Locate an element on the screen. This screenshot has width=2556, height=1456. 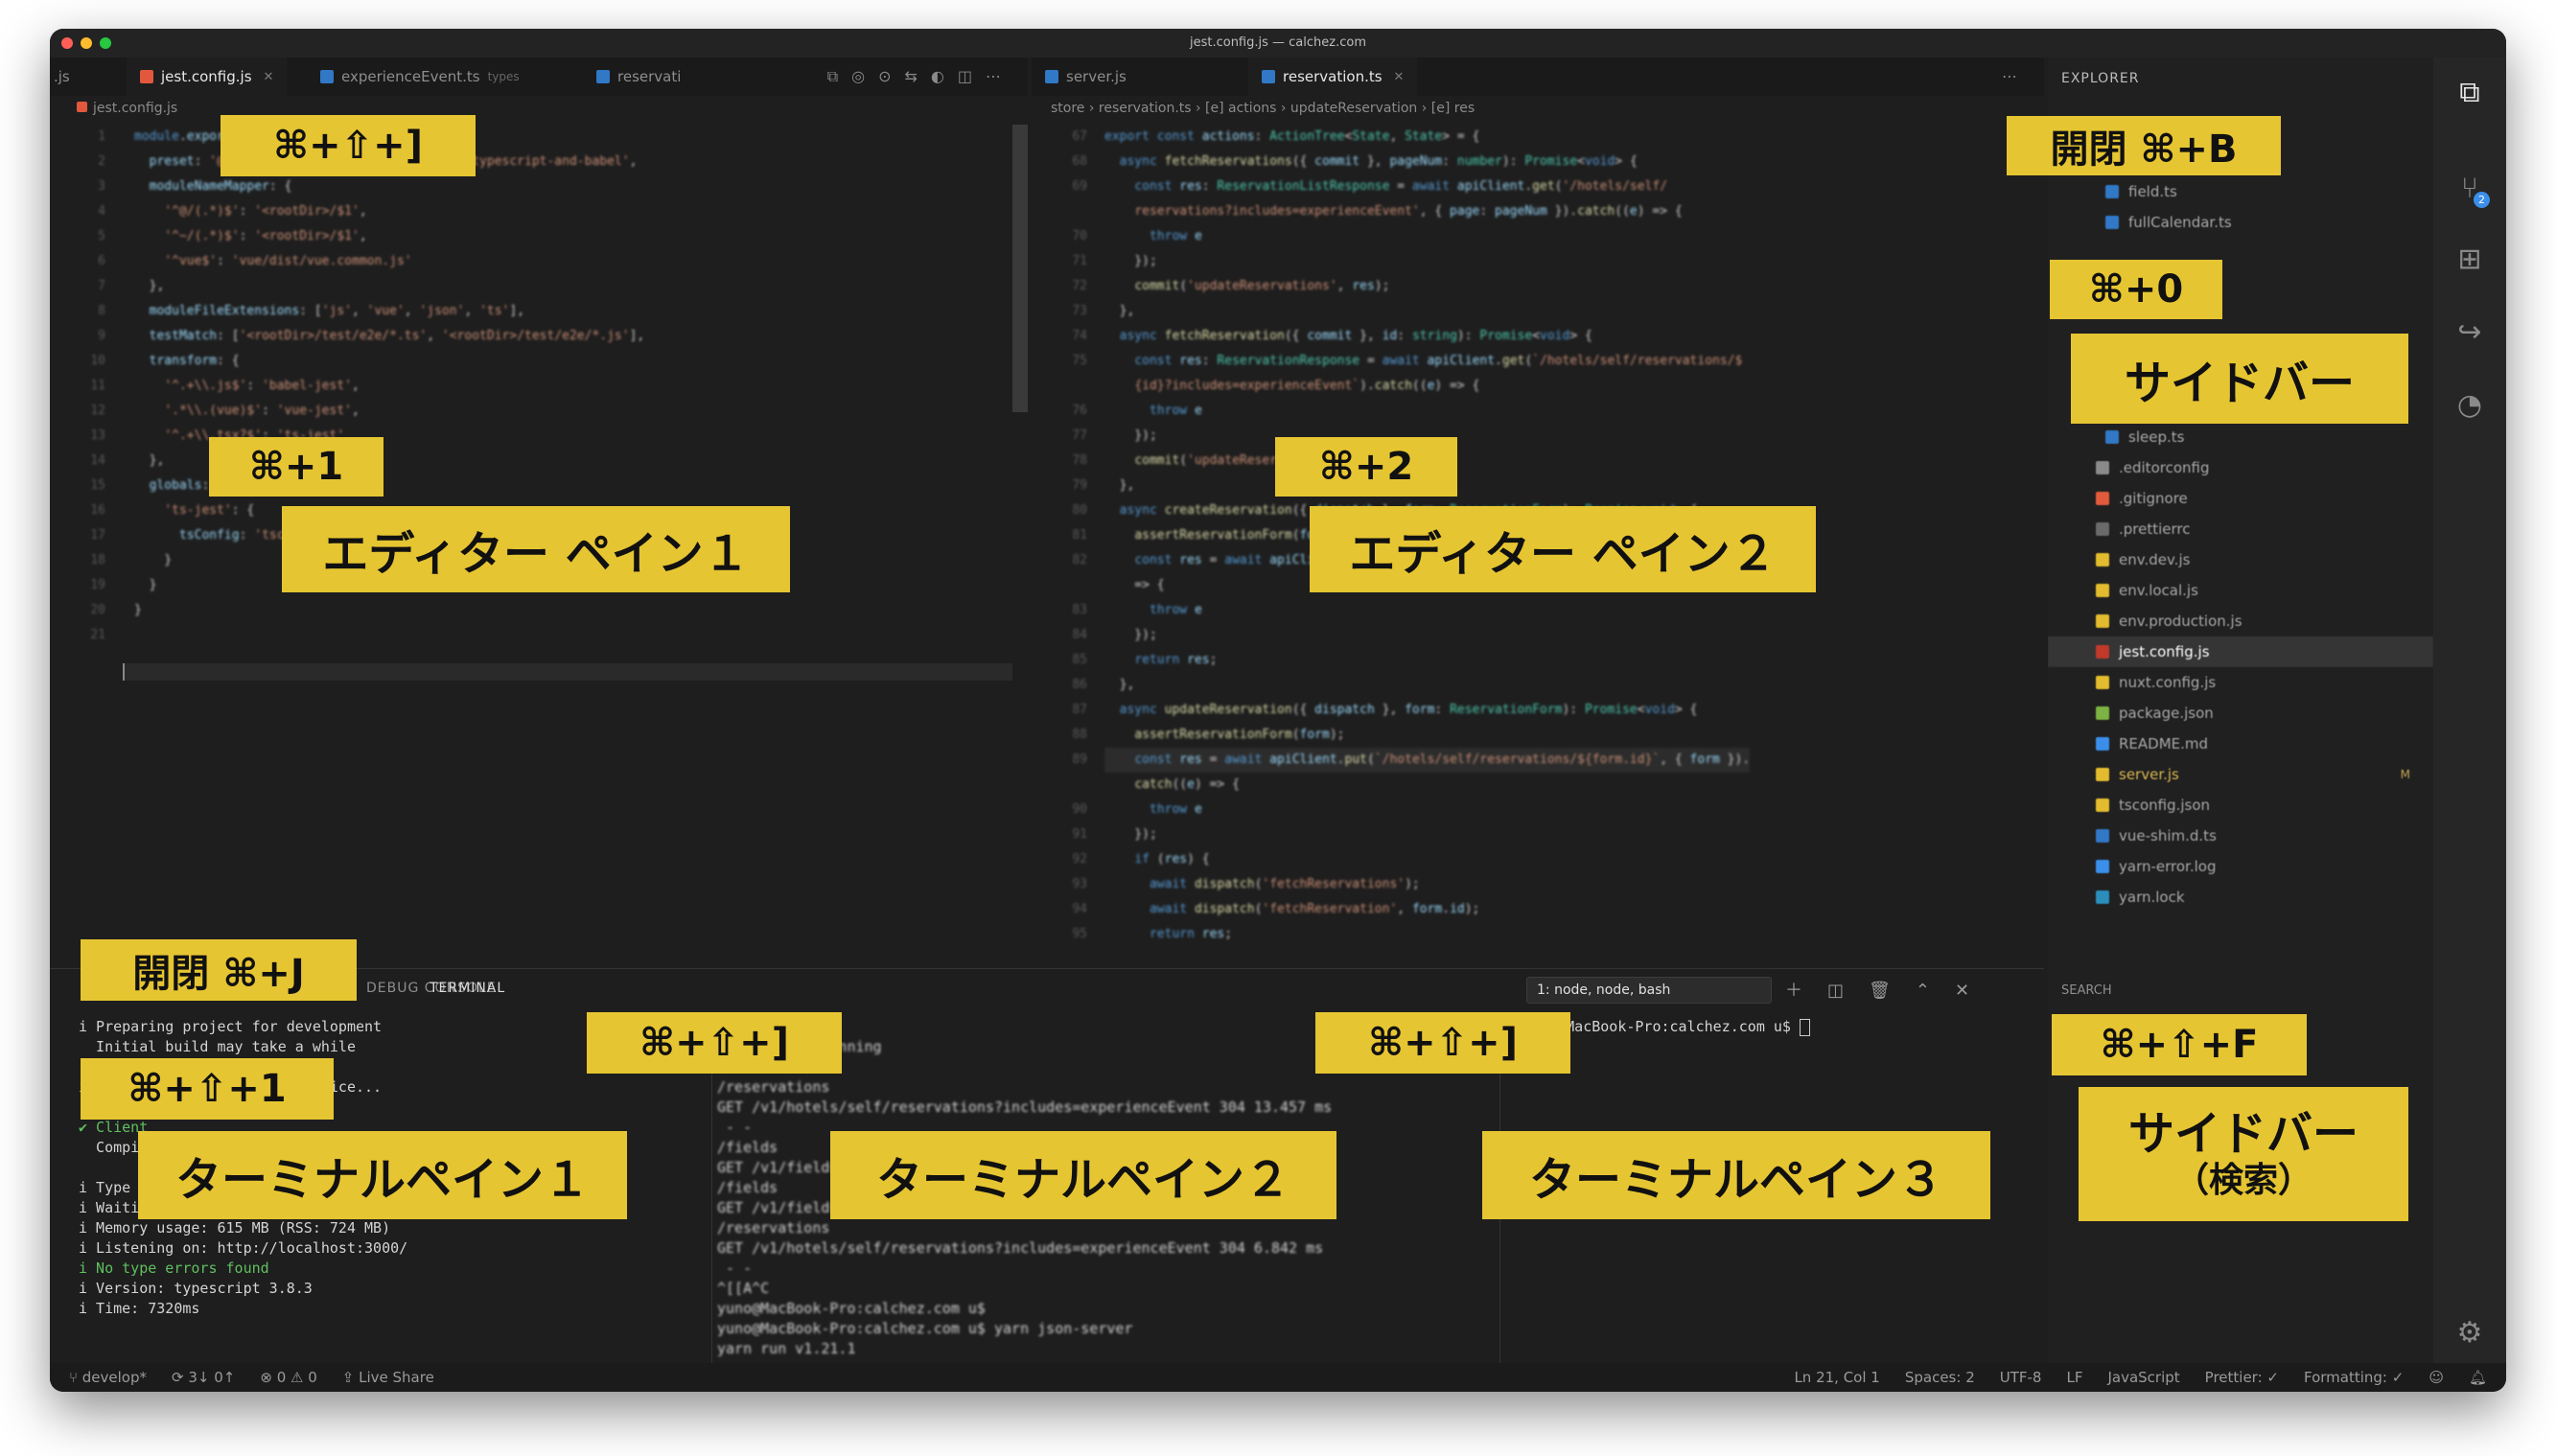
bell-icon: 🔔︎ is located at coordinates (2478, 1377).